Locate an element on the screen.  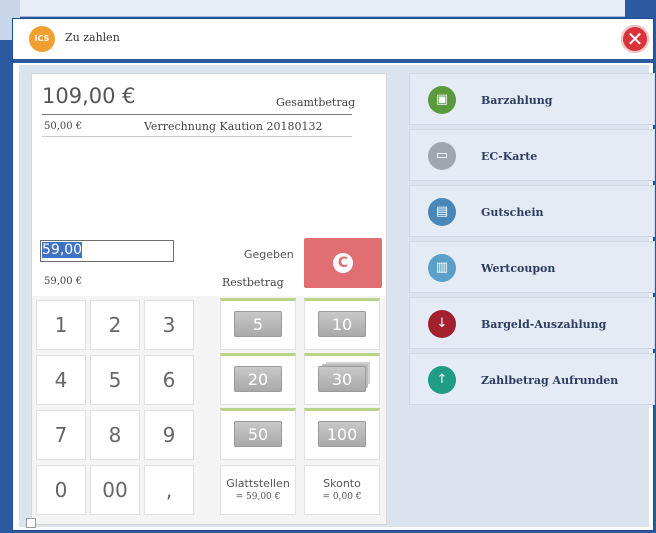
cash-payout-icon: ↓ is located at coordinates (442, 324).